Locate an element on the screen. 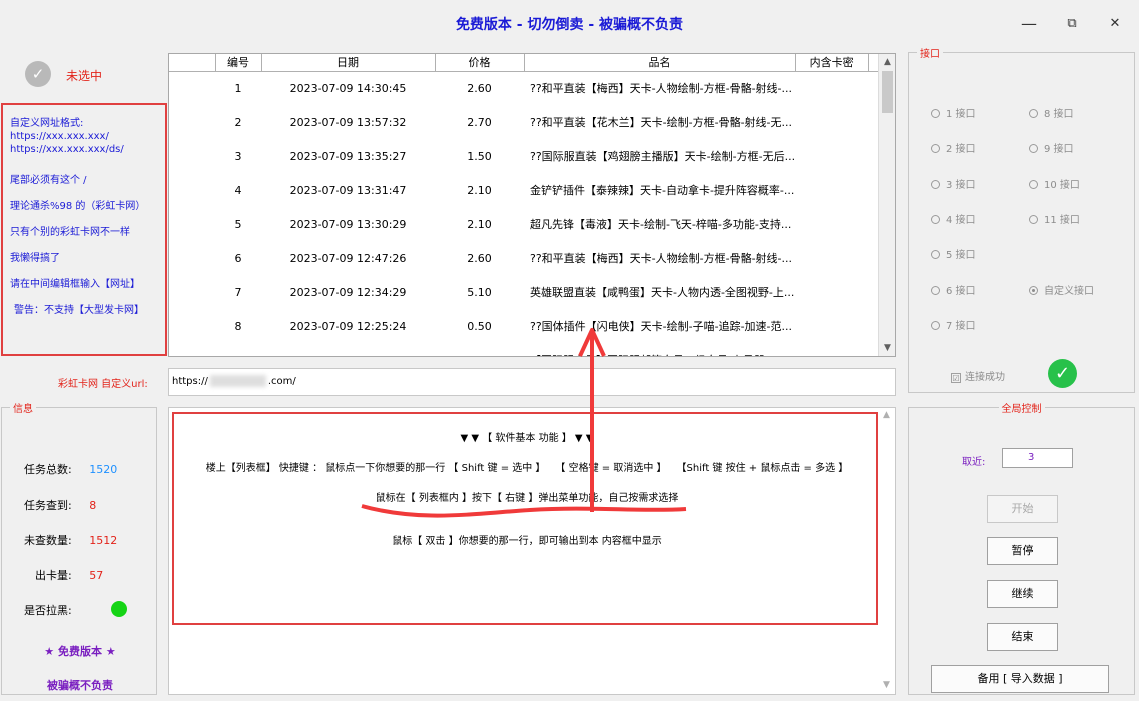 This screenshot has width=1139, height=701. blacklist-status-dot is located at coordinates (119, 609).